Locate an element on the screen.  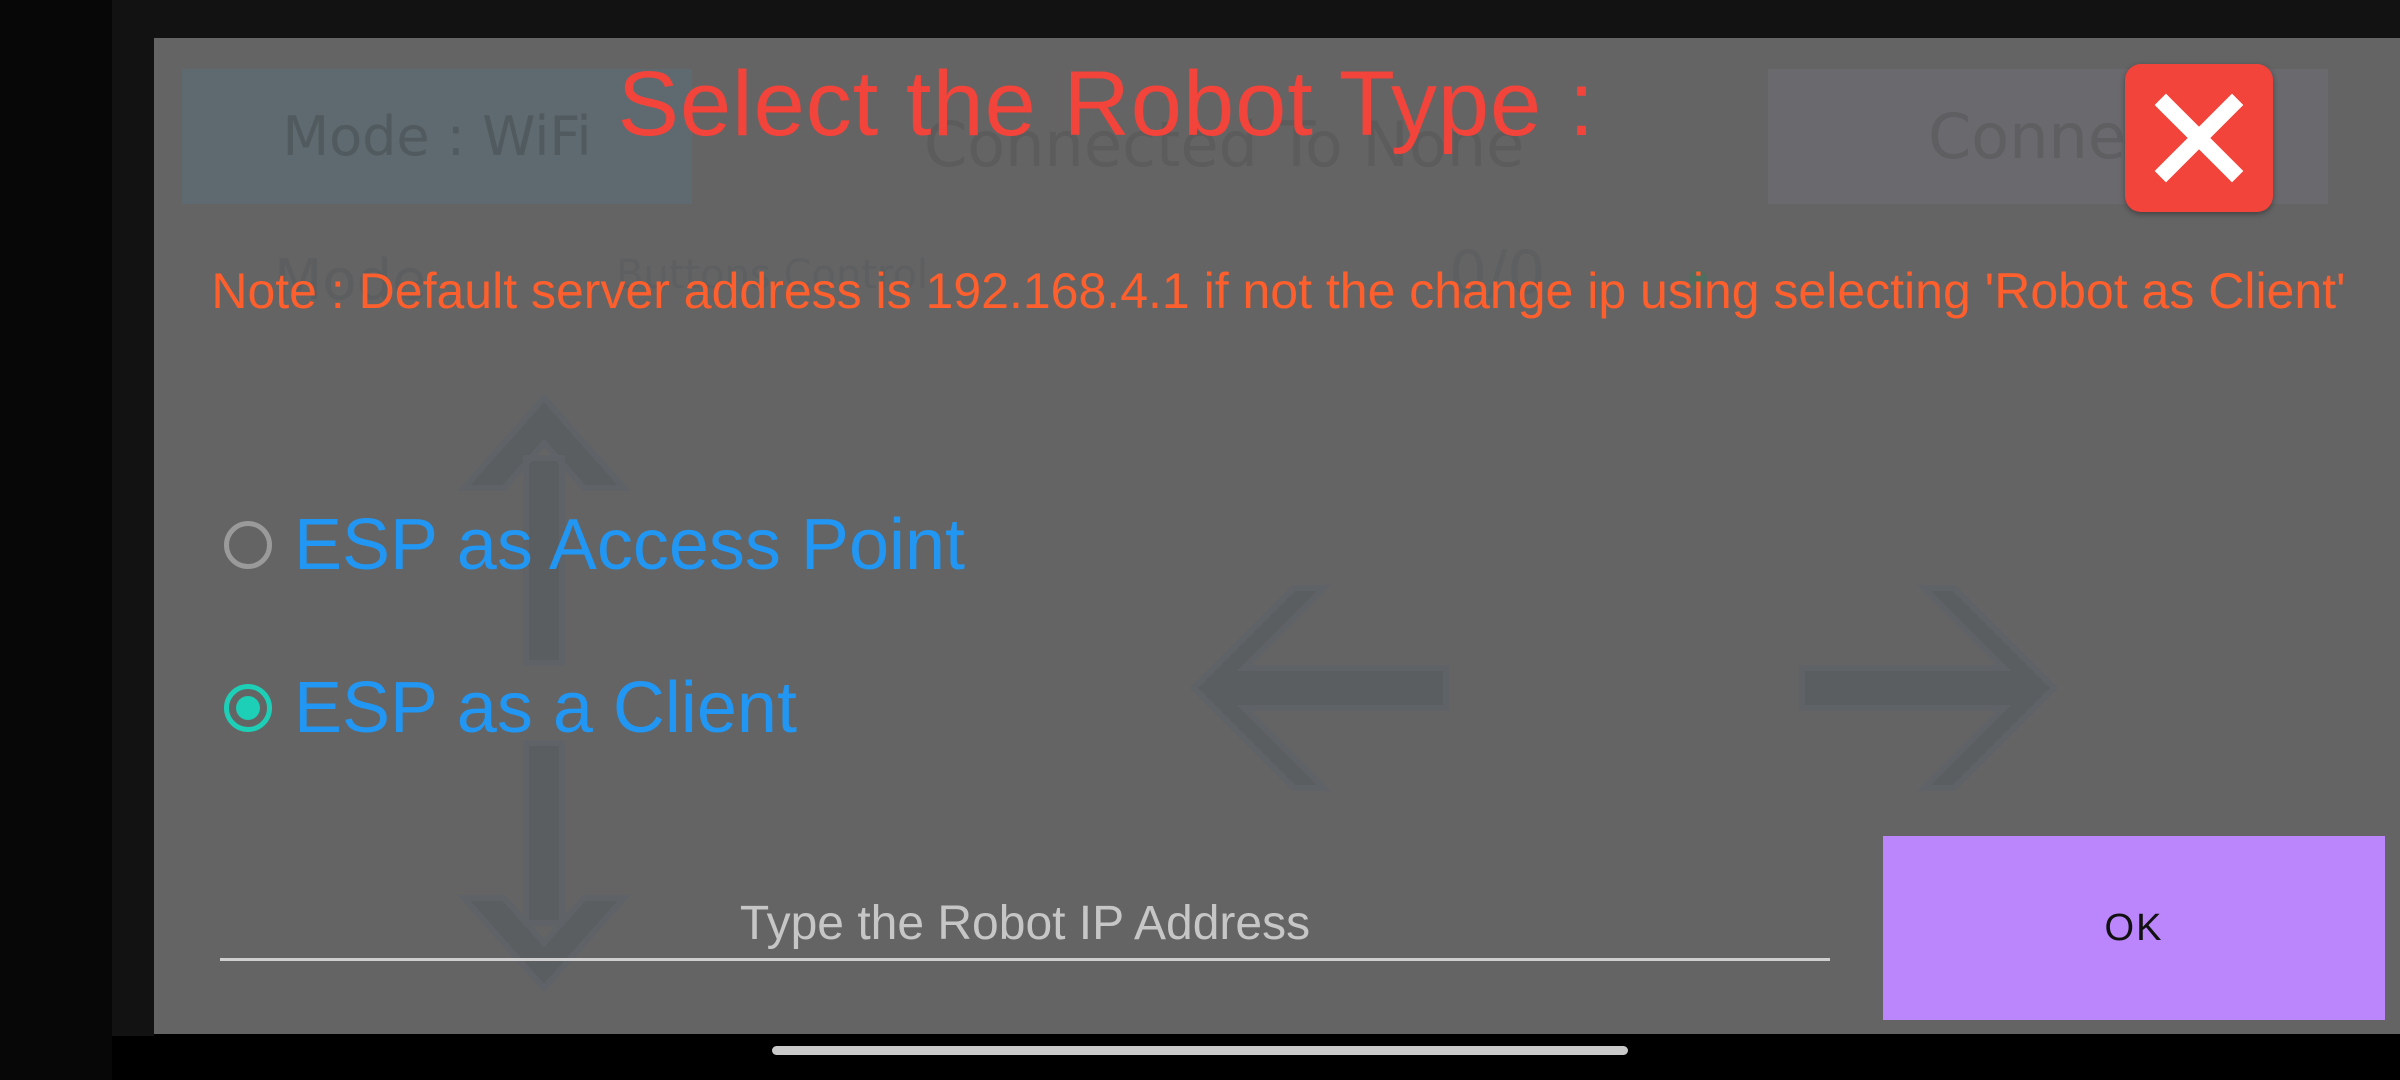
screen-bezel-left is located at coordinates (56, 540).